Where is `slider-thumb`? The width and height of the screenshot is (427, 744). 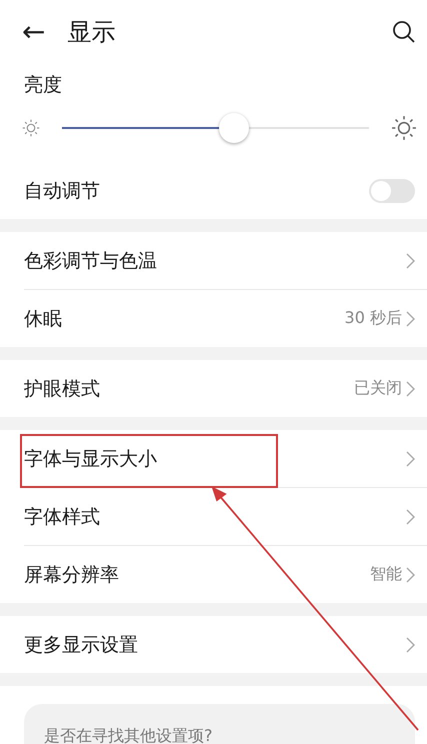 slider-thumb is located at coordinates (233, 128).